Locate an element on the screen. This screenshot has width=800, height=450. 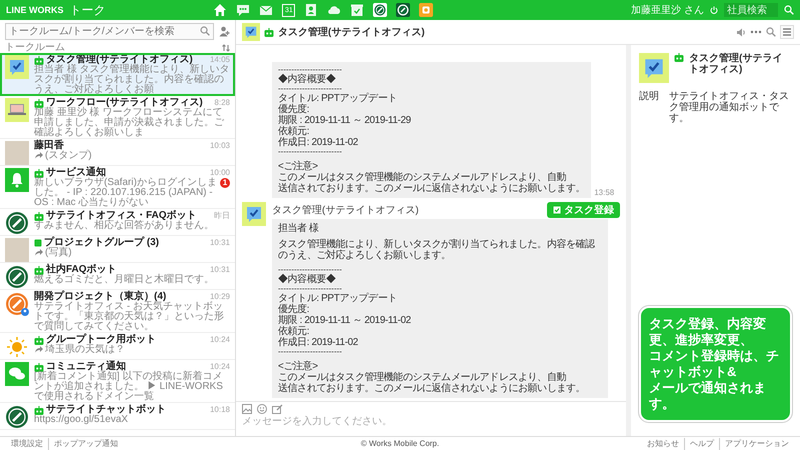
message-preview: すみません、相応な回答がありません。 is located at coordinates (124, 226).